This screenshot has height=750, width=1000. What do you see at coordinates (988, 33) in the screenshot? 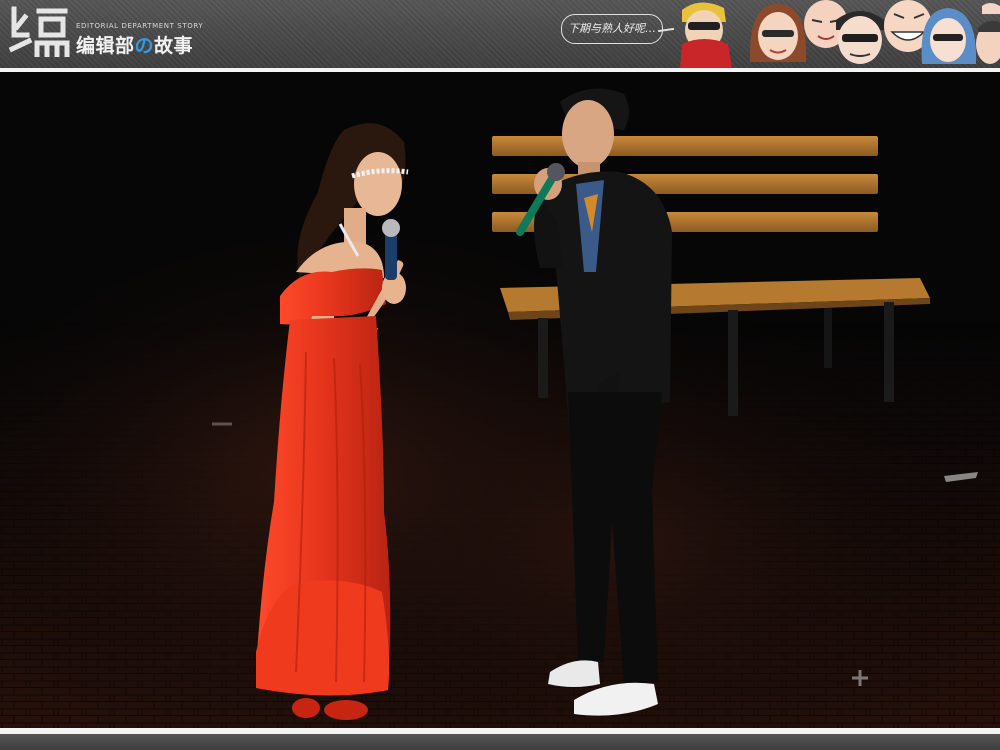
I see `cartoon-face-edge-icon` at bounding box center [988, 33].